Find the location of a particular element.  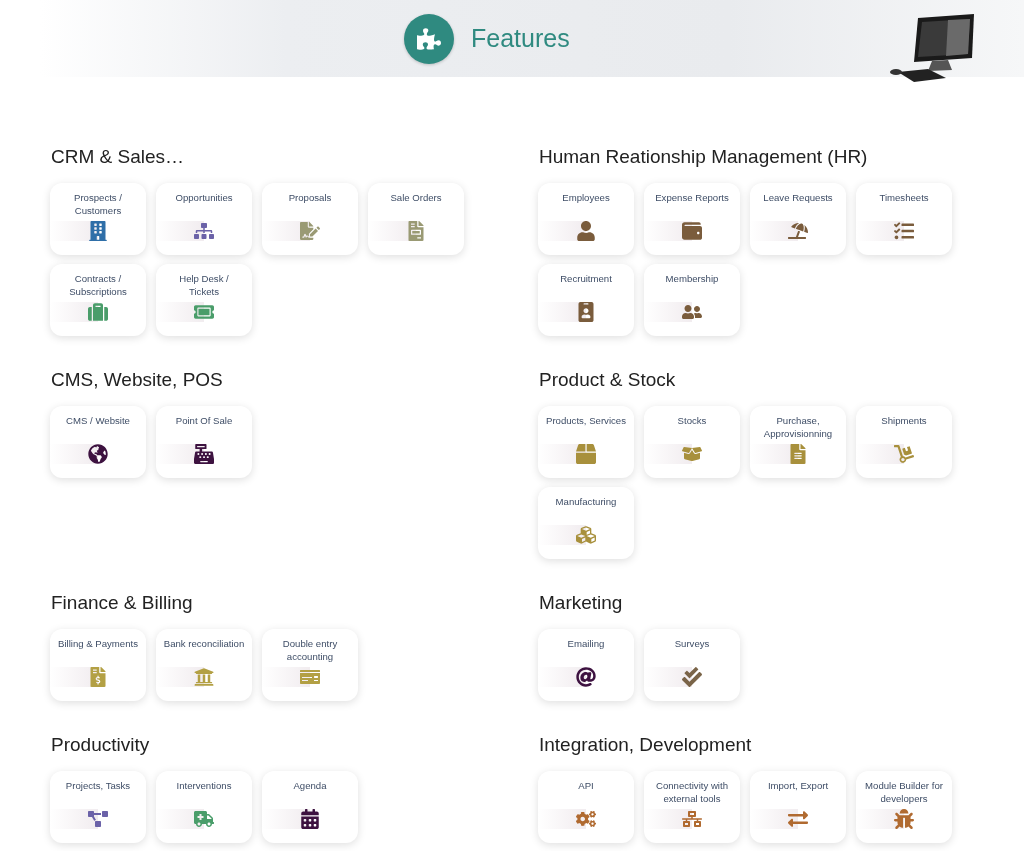

feature-tile: Manufacturing is located at coordinates (586, 523).